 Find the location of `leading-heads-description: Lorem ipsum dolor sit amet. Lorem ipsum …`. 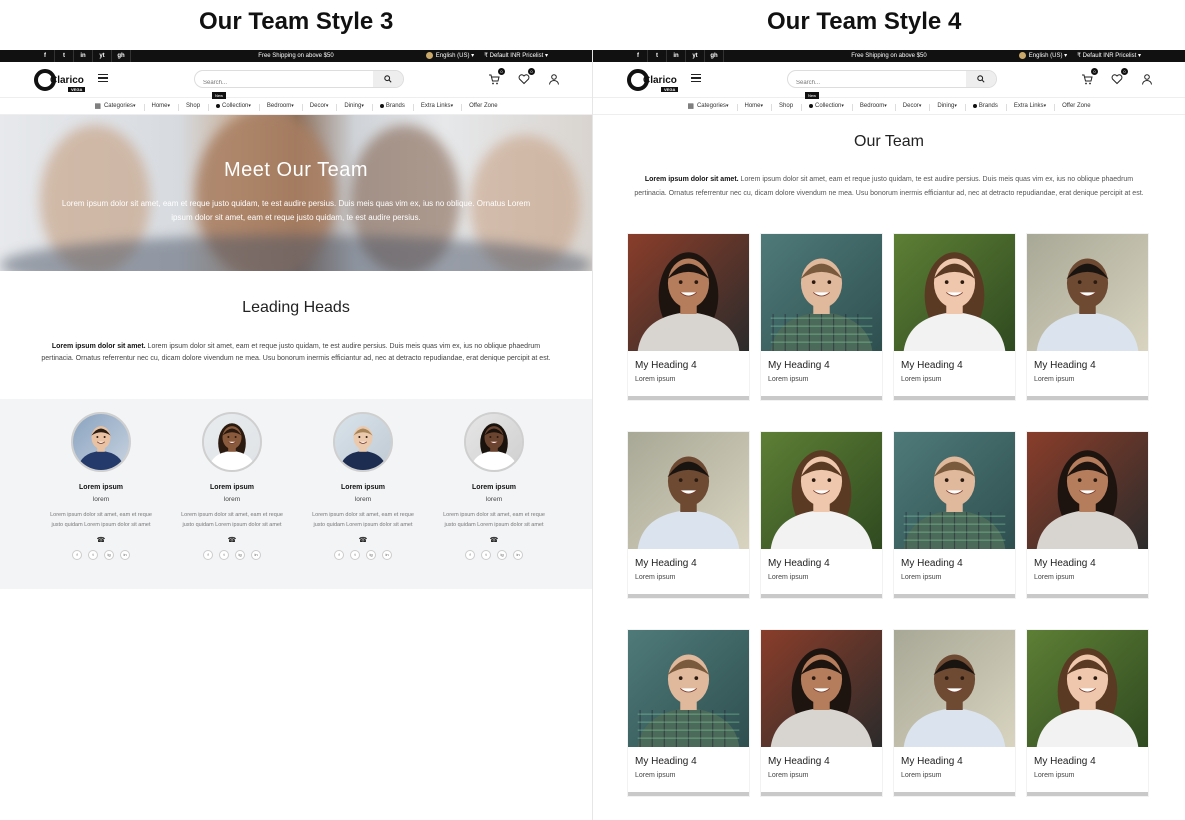

leading-heads-description: Lorem ipsum dolor sit amet. Lorem ipsum … is located at coordinates (296, 353).